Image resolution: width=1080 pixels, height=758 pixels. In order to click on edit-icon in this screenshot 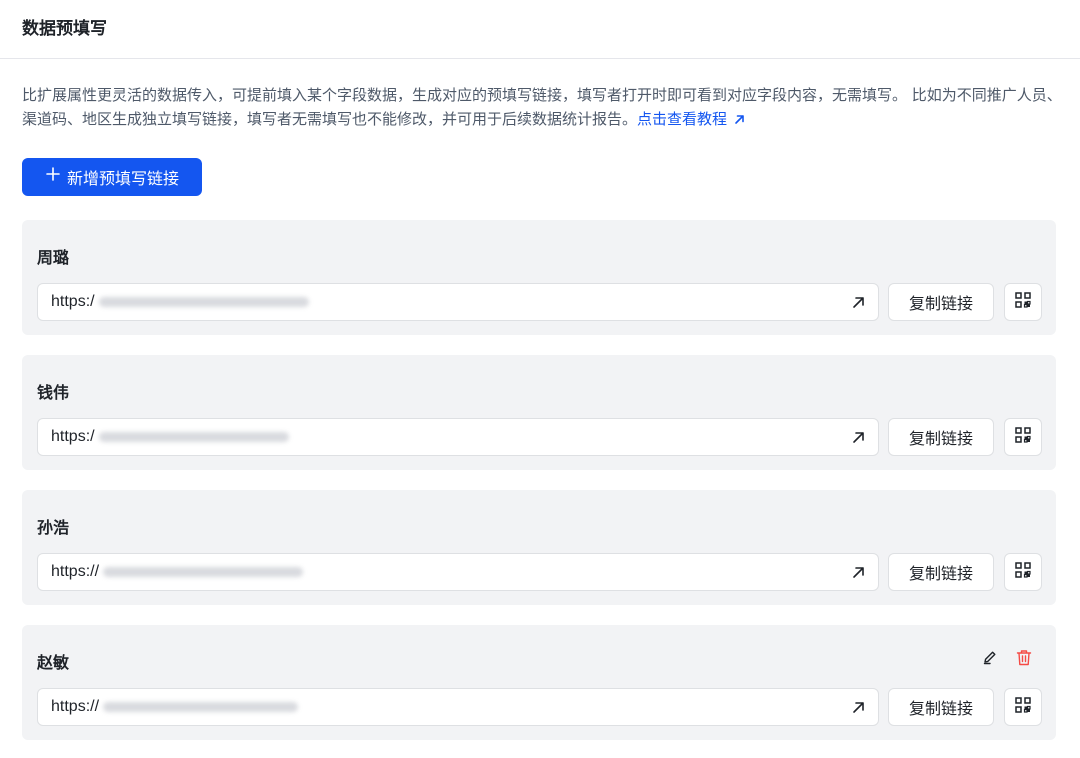, I will do `click(990, 659)`.